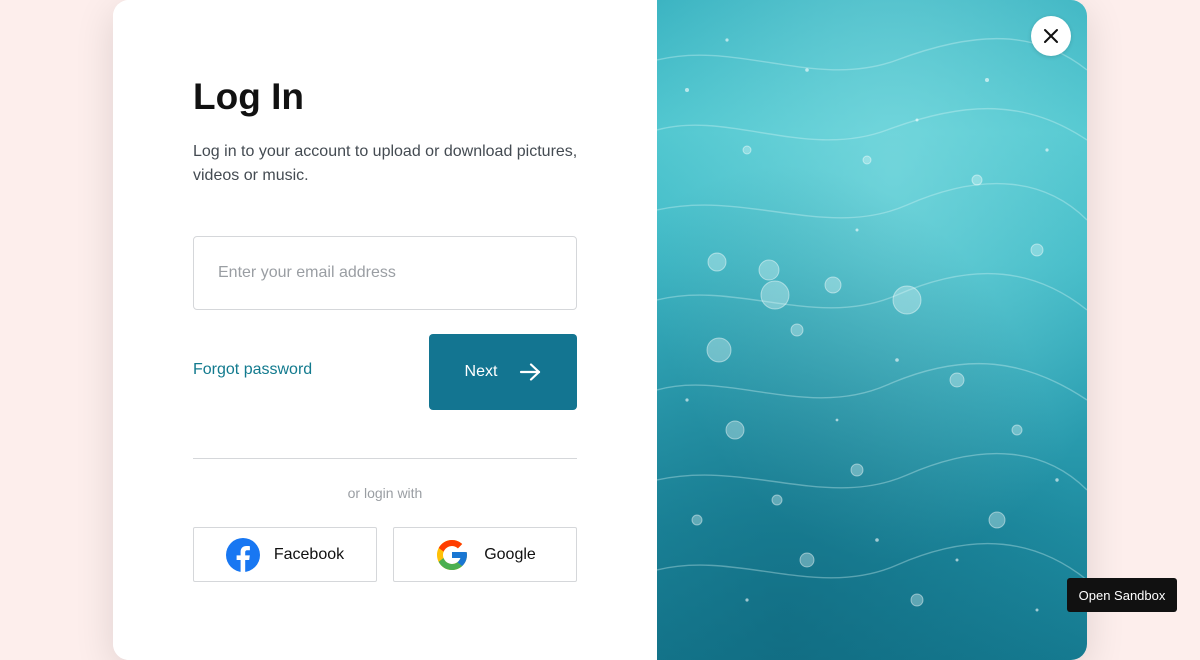 The image size is (1200, 660). I want to click on facebook-label: Facebook, so click(309, 554).